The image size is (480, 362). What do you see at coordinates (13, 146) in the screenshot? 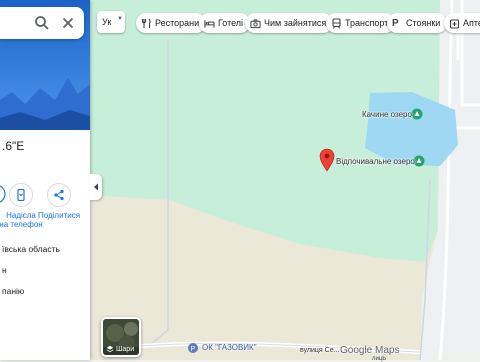
I see `coordinates-text: .6"E` at bounding box center [13, 146].